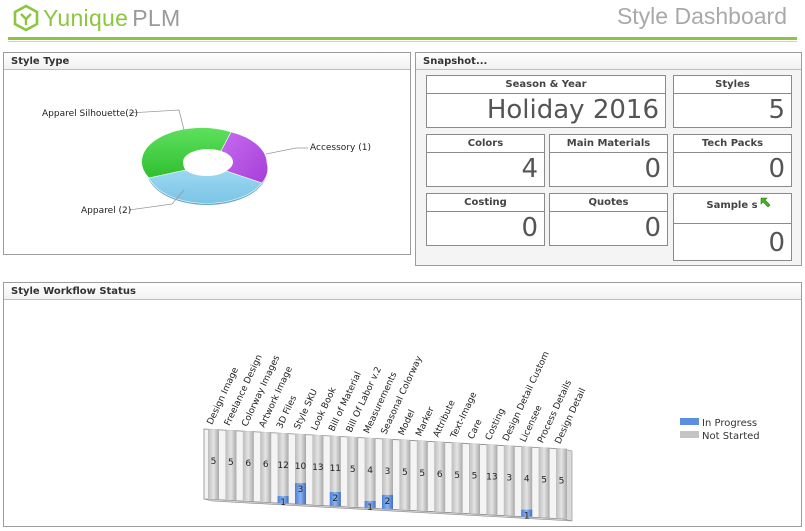  What do you see at coordinates (701, 16) in the screenshot?
I see `page-title: Style Dashboard` at bounding box center [701, 16].